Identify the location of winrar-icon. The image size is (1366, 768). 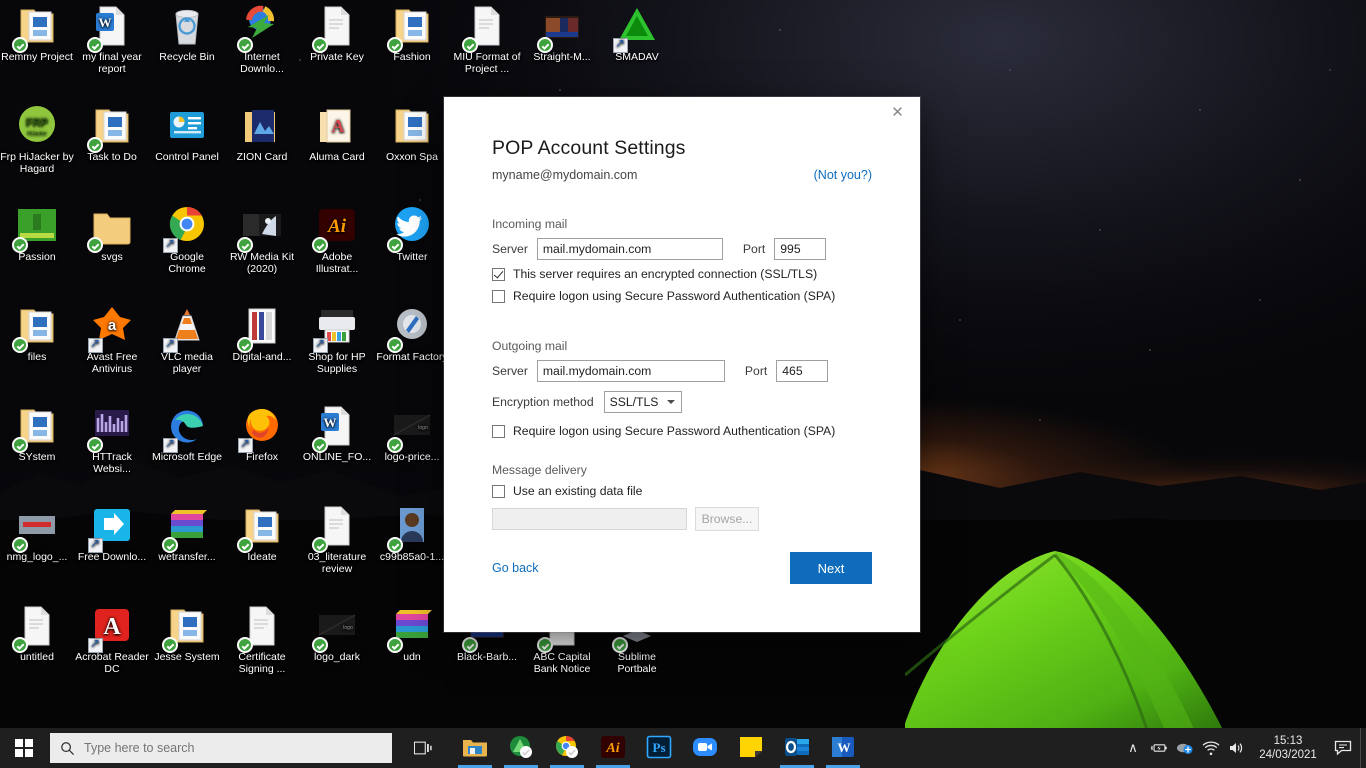
(410, 631).